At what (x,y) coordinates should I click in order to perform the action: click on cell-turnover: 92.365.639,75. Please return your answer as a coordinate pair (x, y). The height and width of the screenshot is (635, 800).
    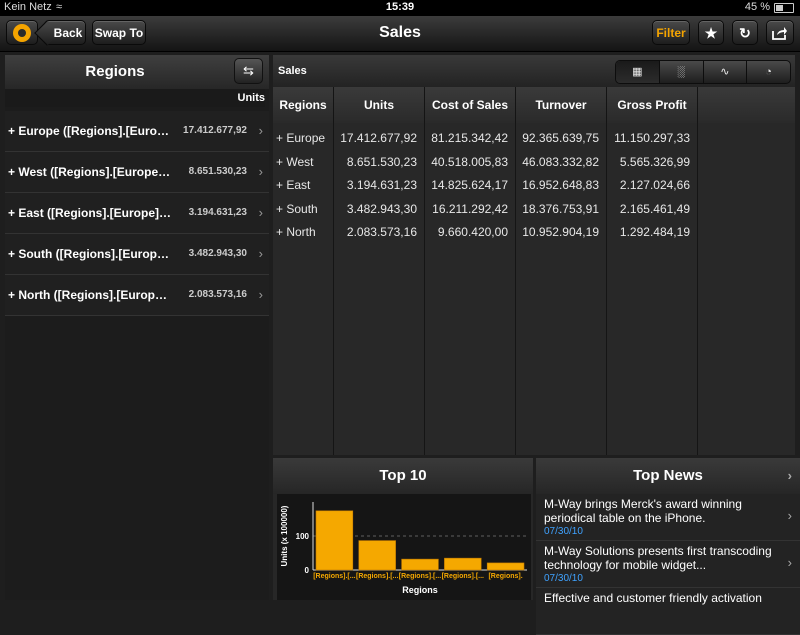
    Looking at the image, I should click on (560, 138).